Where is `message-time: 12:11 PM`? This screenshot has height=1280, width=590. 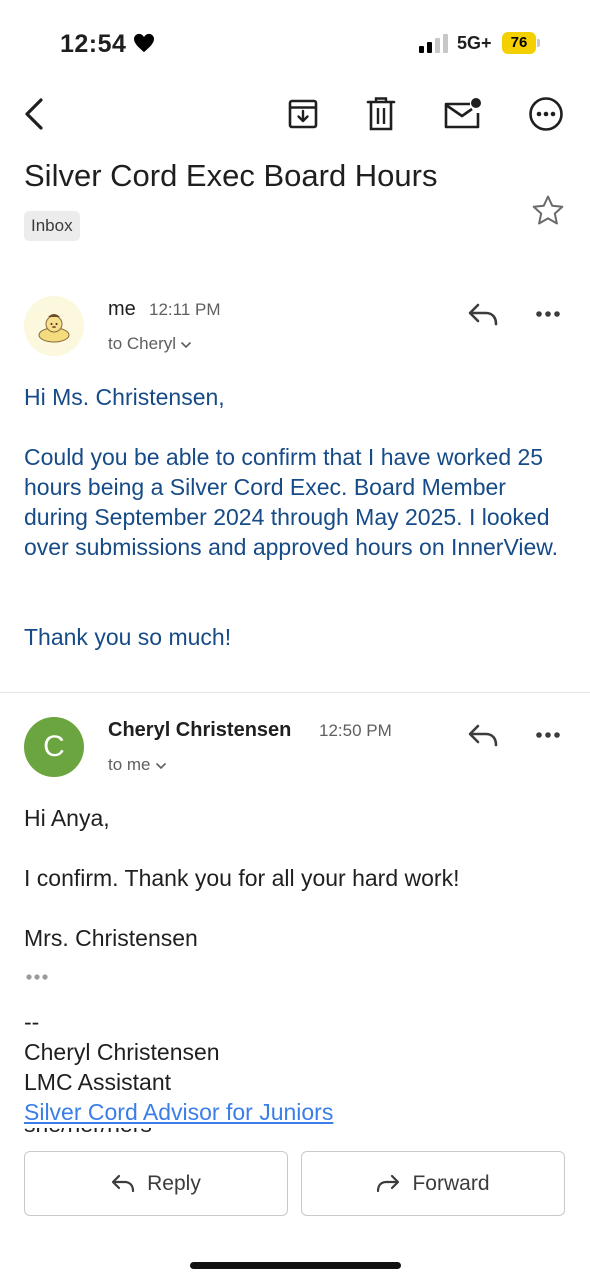 message-time: 12:11 PM is located at coordinates (185, 309).